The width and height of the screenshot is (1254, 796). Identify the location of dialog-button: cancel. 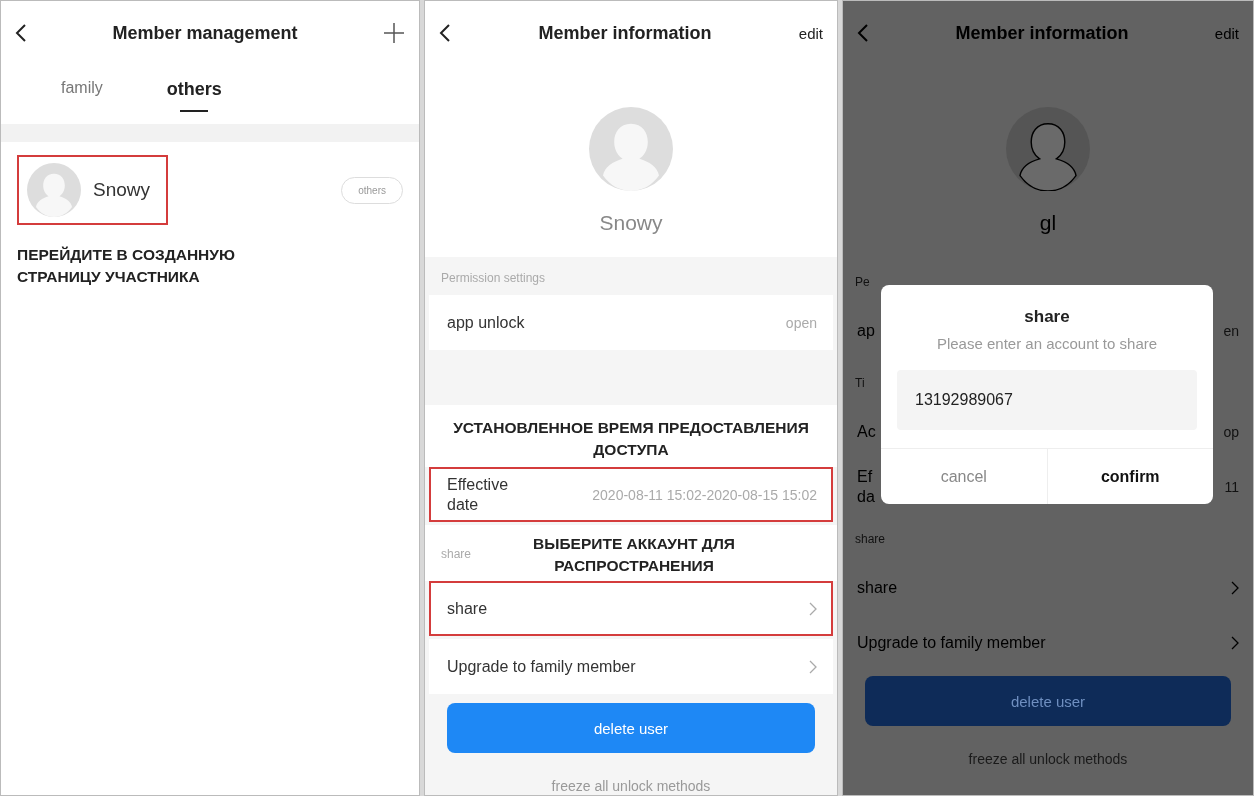
(964, 476).